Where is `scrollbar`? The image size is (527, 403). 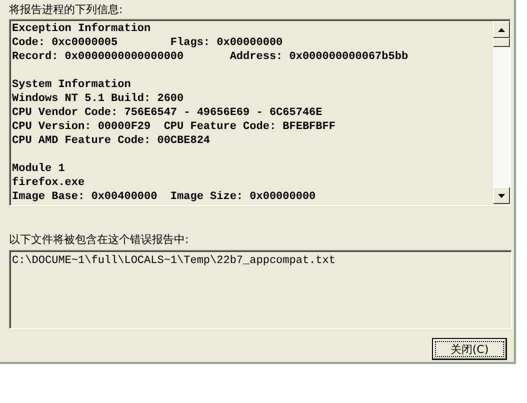
scrollbar is located at coordinates (501, 112).